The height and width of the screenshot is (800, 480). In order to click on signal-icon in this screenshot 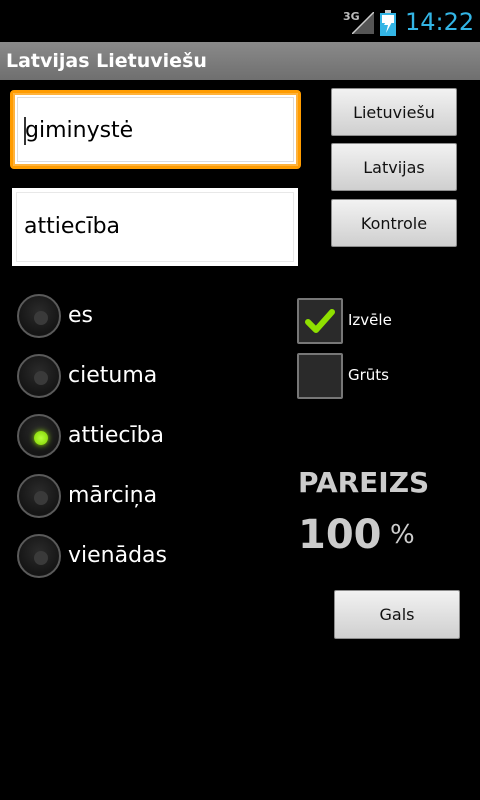, I will do `click(363, 23)`.